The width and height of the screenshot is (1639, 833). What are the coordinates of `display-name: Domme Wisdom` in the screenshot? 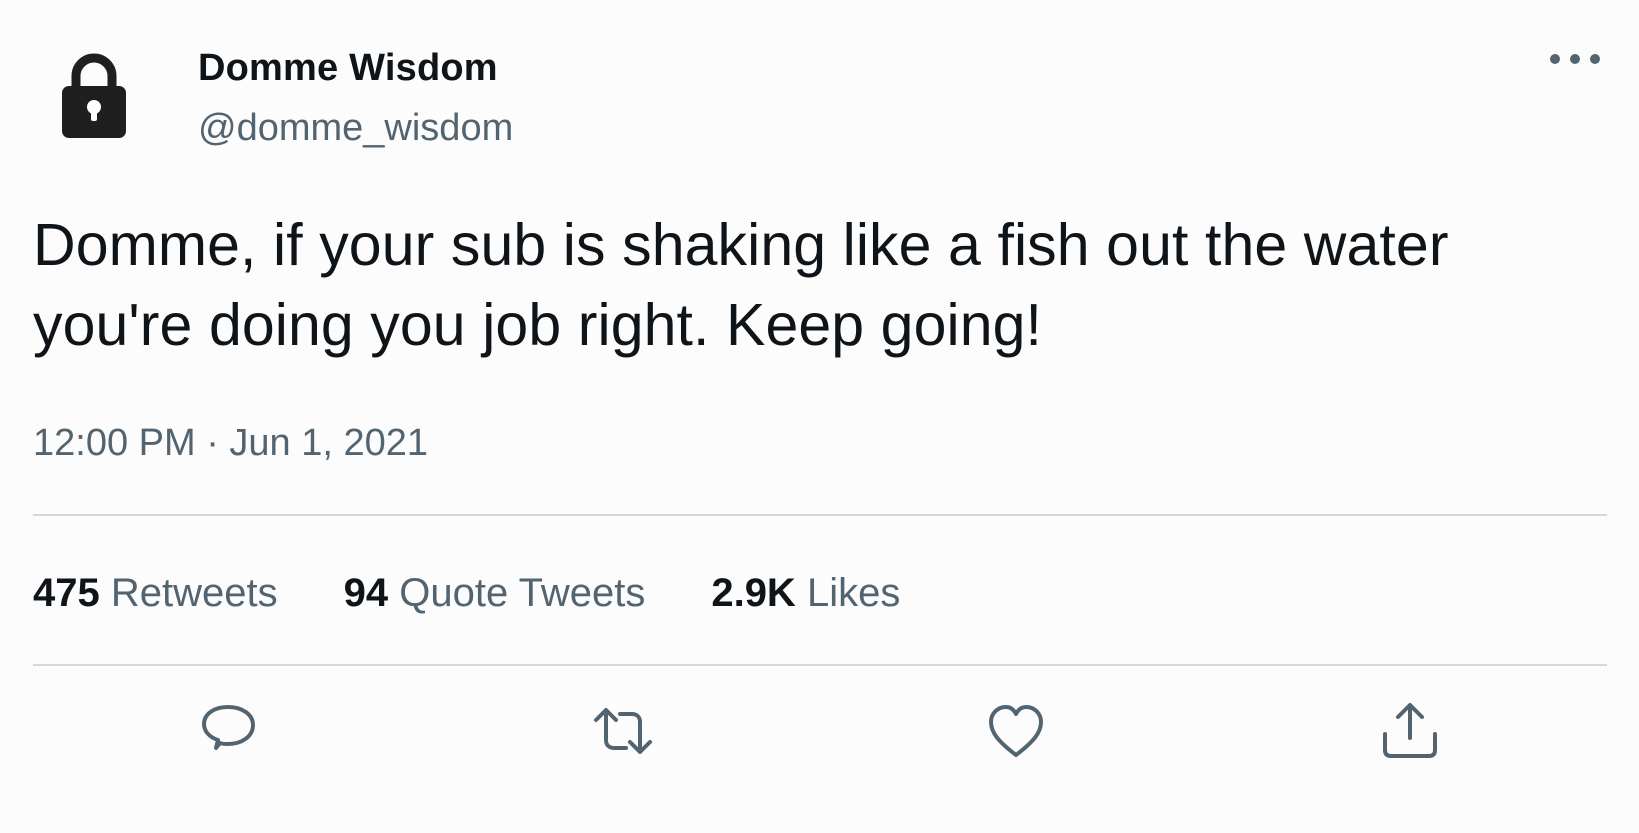 It's located at (355, 68).